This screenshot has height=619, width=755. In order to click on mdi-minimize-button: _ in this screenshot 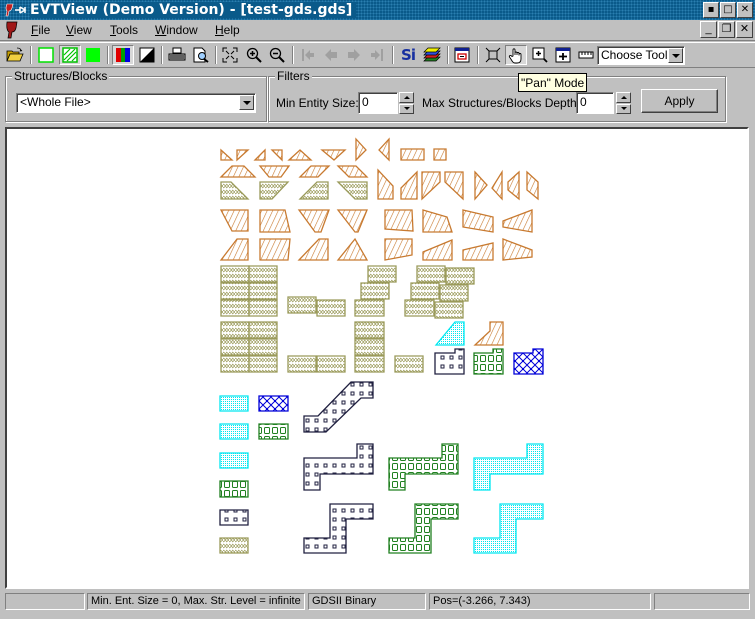, I will do `click(708, 29)`.